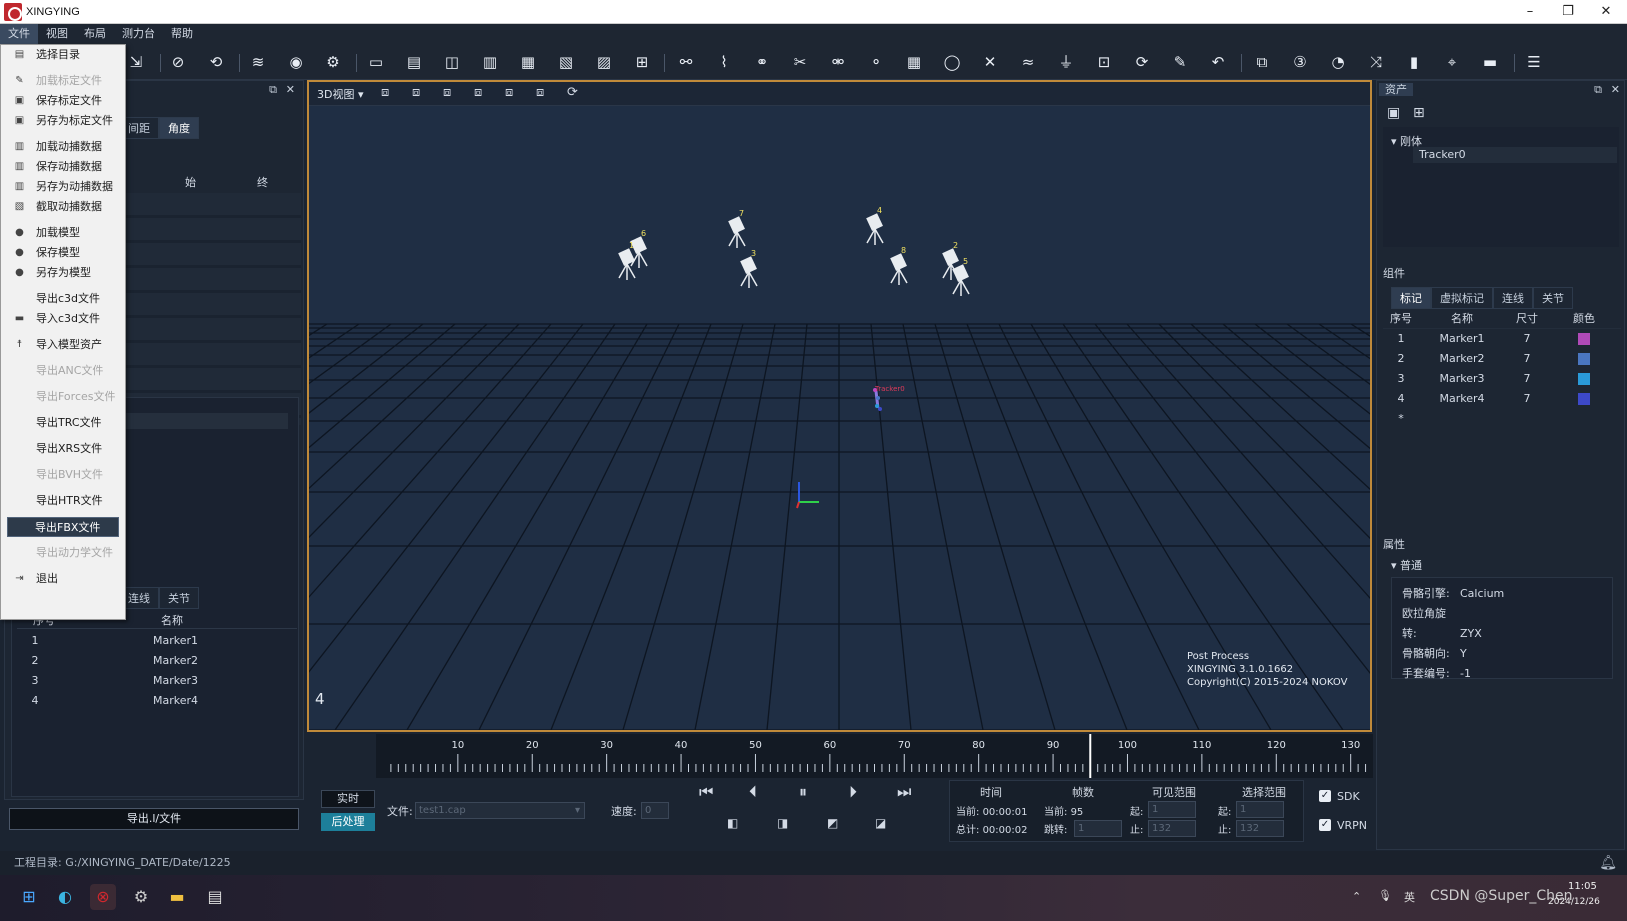 This screenshot has width=1627, height=921. What do you see at coordinates (952, 62) in the screenshot?
I see `lasso-icon: ◯` at bounding box center [952, 62].